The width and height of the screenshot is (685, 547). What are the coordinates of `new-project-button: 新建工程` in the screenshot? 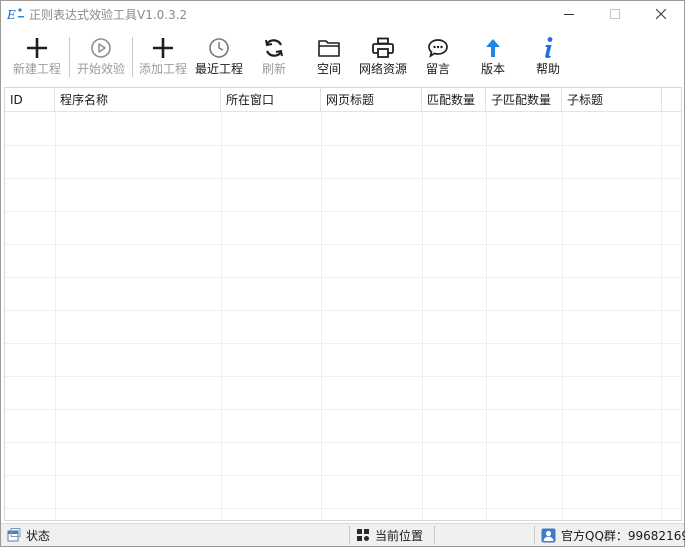 It's located at (37, 58).